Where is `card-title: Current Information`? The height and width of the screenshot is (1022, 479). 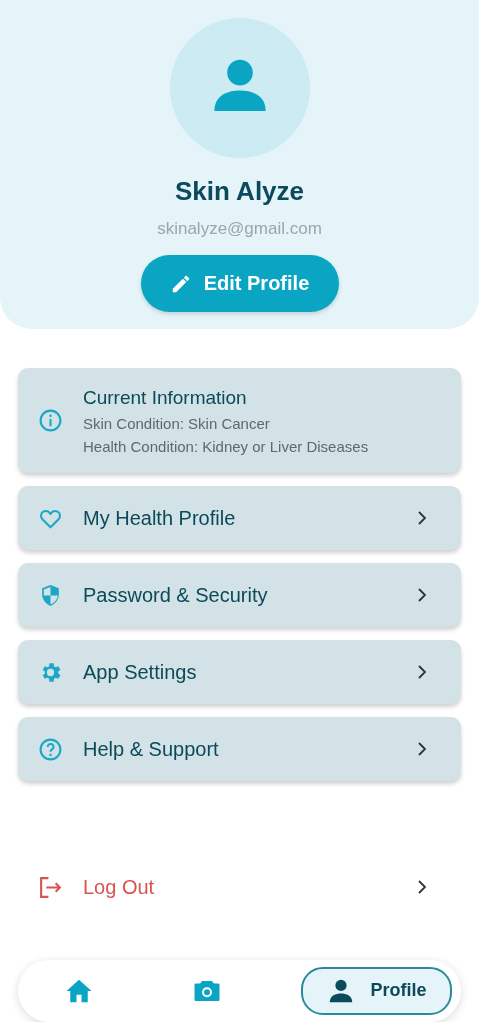 card-title: Current Information is located at coordinates (165, 397).